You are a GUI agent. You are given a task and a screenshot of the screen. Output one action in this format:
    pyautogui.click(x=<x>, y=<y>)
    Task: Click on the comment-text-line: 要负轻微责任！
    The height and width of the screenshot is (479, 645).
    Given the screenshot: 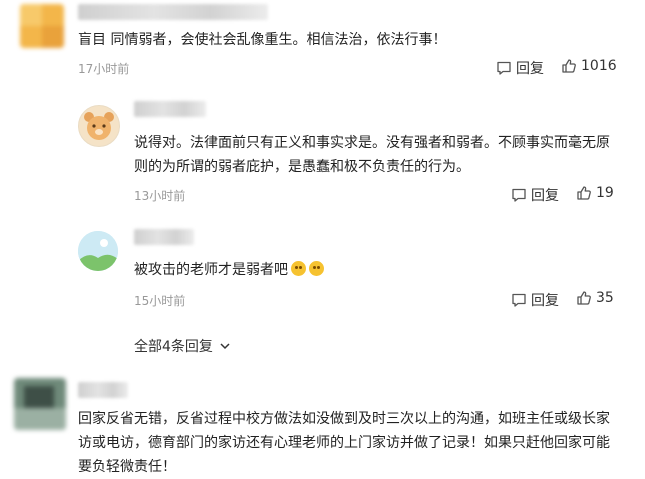 What is the action you would take?
    pyautogui.click(x=127, y=467)
    